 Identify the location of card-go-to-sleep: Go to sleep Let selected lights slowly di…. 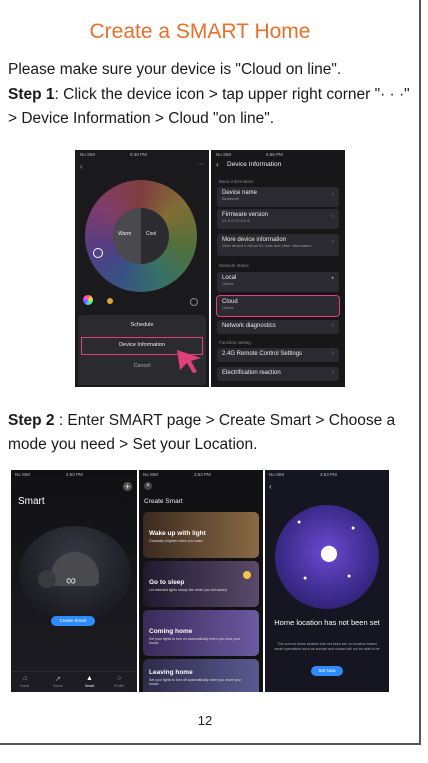
(201, 584).